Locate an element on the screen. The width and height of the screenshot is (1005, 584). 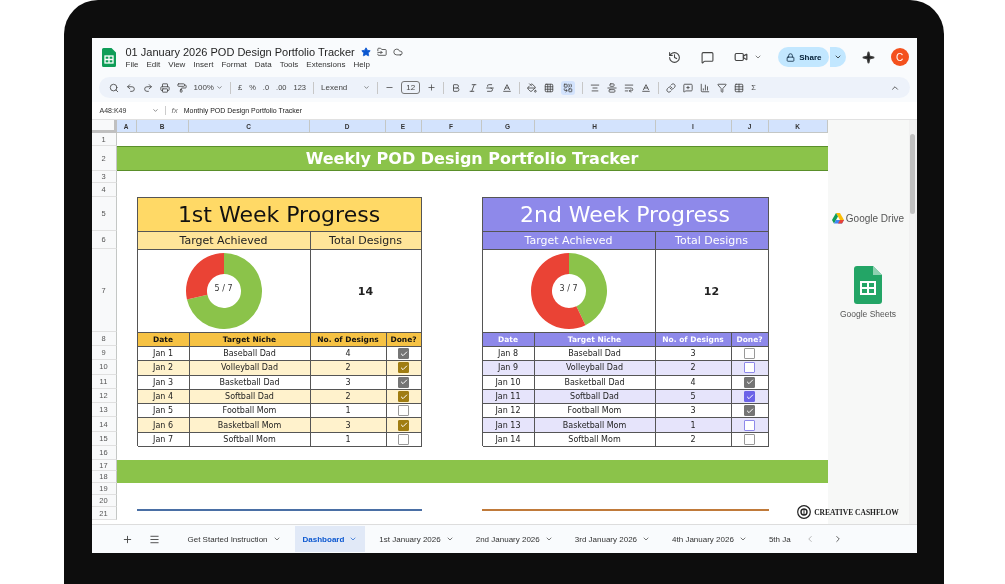
history-icon is located at coordinates (675, 57).